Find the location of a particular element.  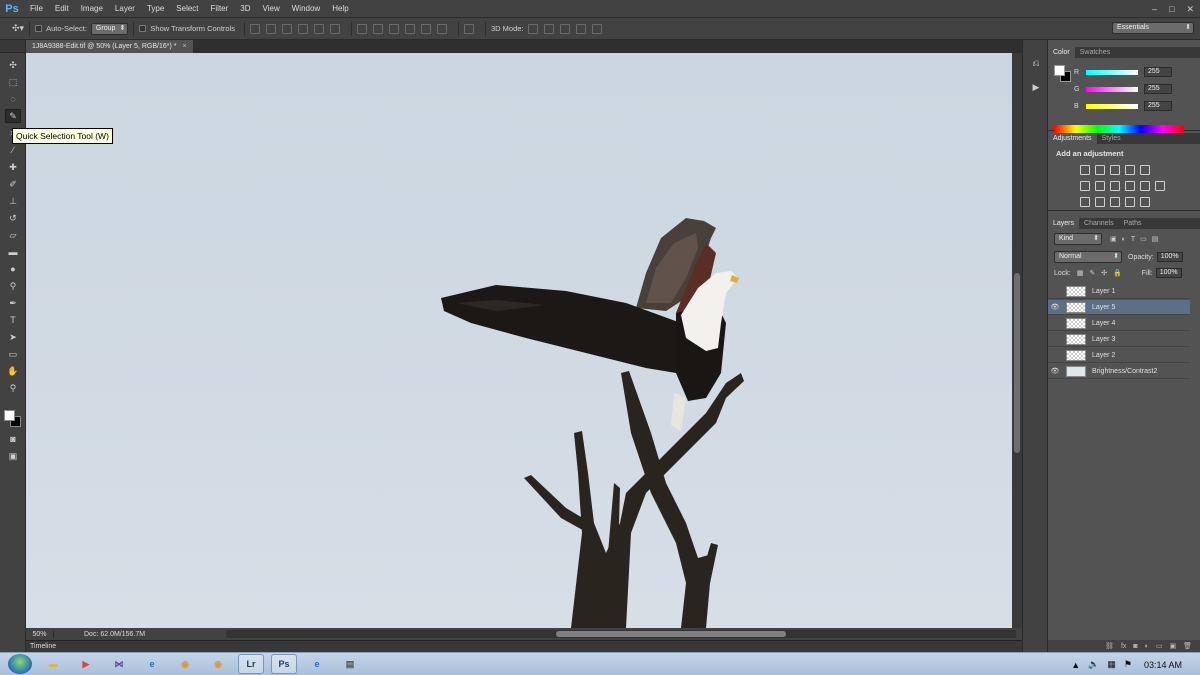

green-slider is located at coordinates (1112, 89).